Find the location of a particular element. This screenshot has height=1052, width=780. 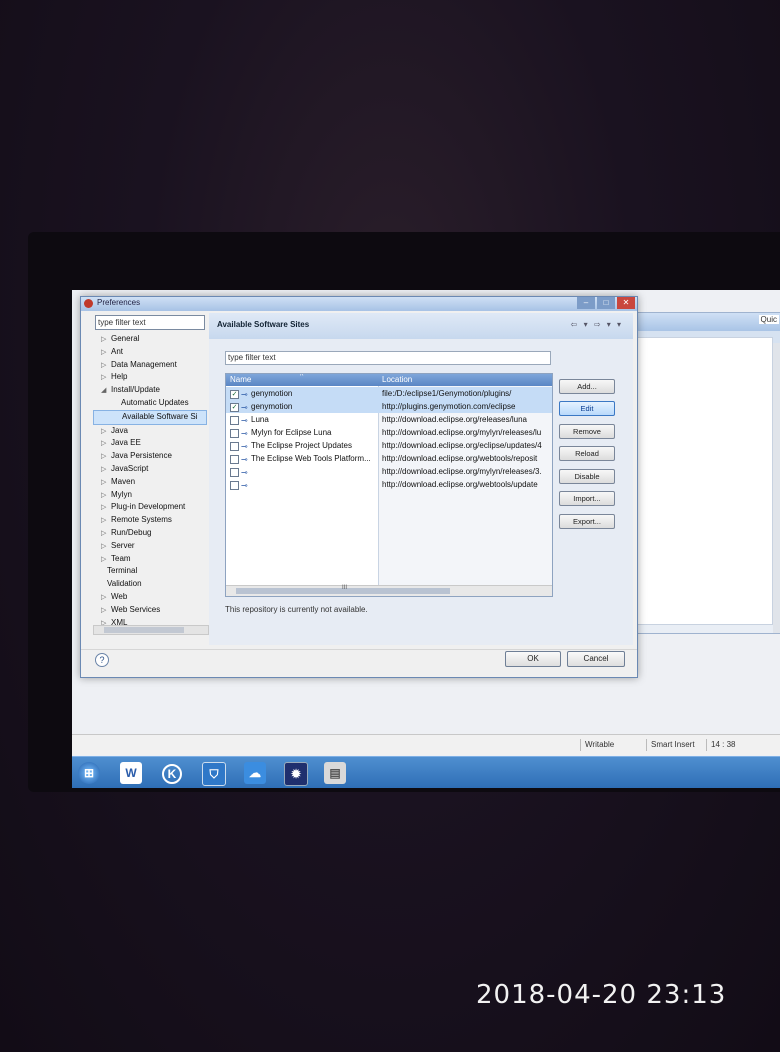

shield-icon: ⛉ is located at coordinates (214, 774).